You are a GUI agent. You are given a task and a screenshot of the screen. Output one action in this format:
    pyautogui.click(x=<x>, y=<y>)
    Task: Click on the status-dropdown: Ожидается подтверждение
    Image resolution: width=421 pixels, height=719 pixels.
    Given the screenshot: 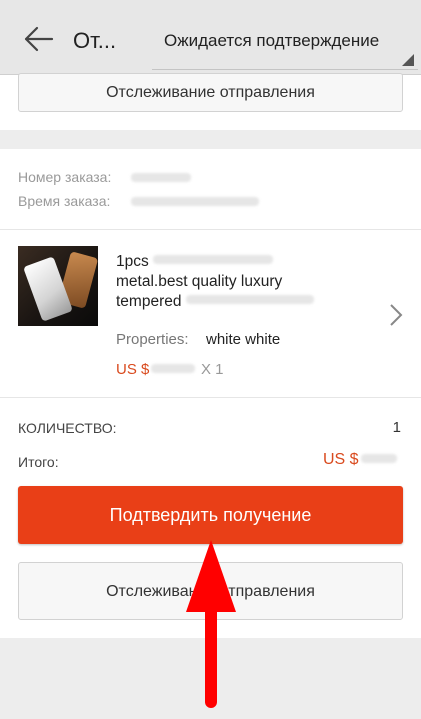 What is the action you would take?
    pyautogui.click(x=285, y=45)
    